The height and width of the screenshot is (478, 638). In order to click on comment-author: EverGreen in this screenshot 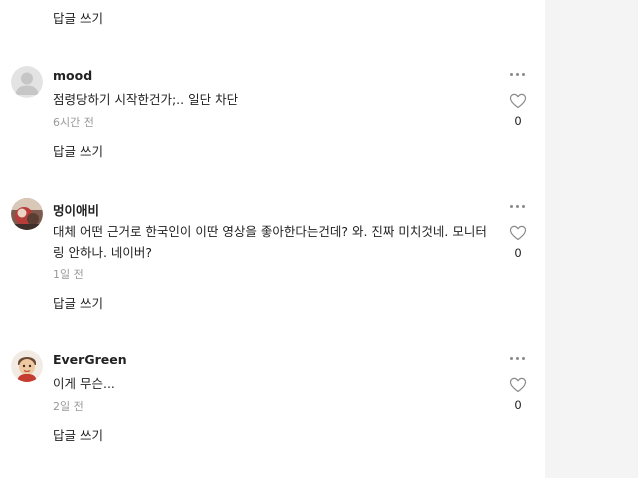, I will do `click(90, 359)`.